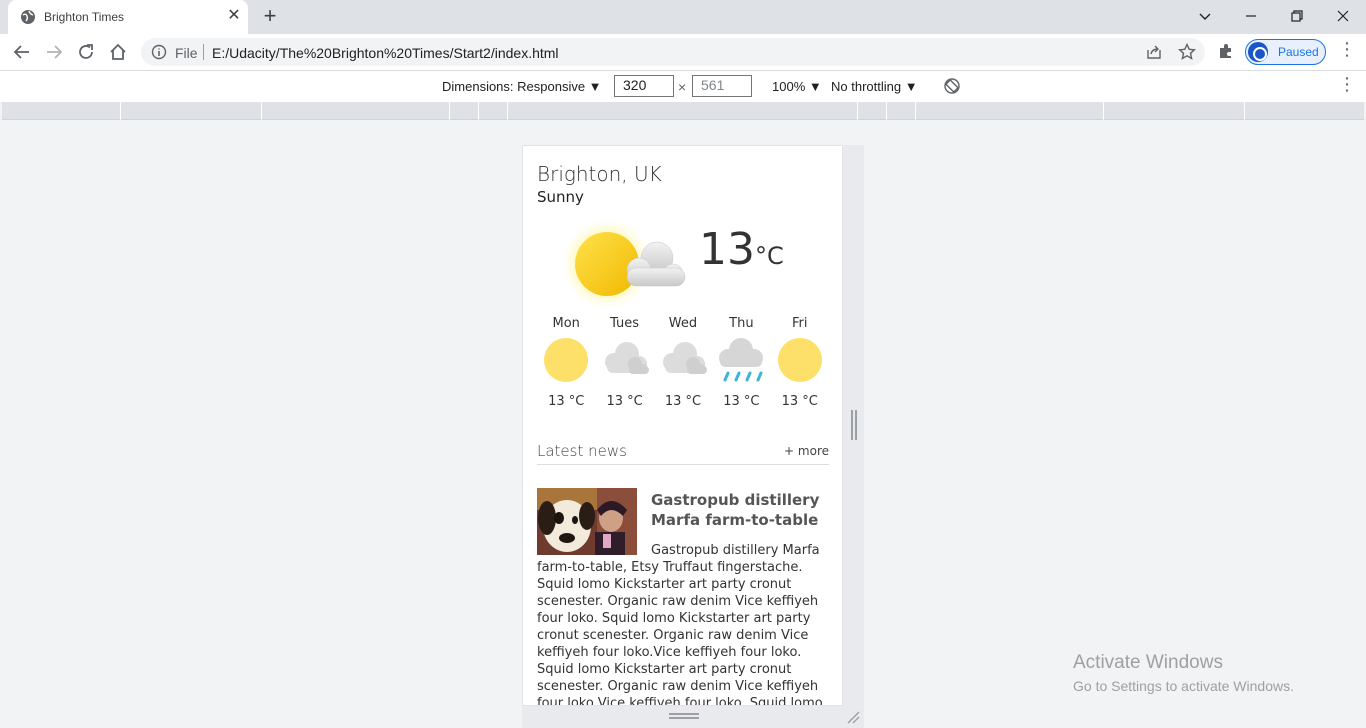 The width and height of the screenshot is (1366, 728). I want to click on current-temperature: 13°C, so click(741, 249).